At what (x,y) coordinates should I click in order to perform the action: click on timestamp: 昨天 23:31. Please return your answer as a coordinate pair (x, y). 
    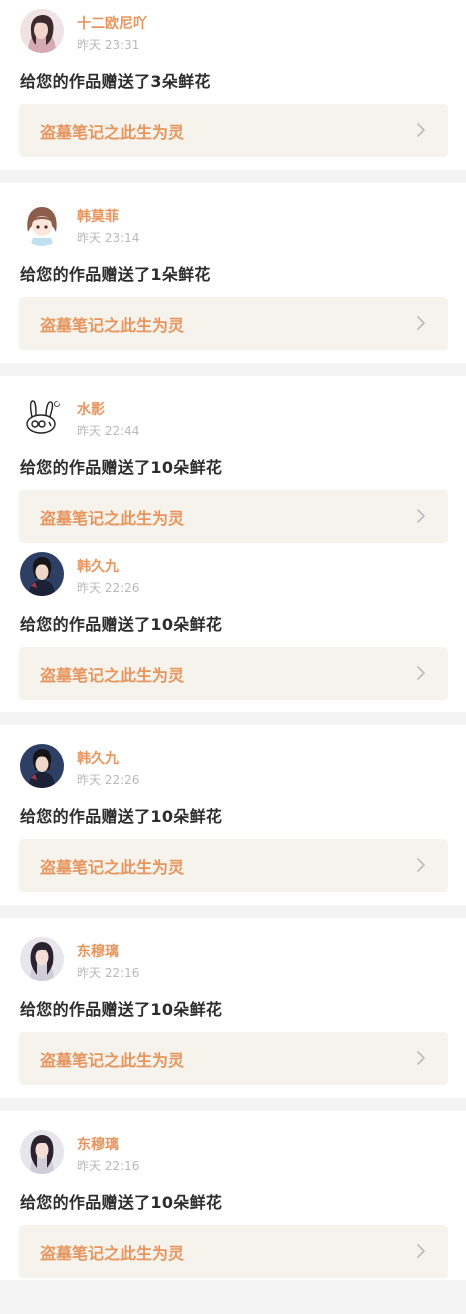
    Looking at the image, I should click on (108, 45).